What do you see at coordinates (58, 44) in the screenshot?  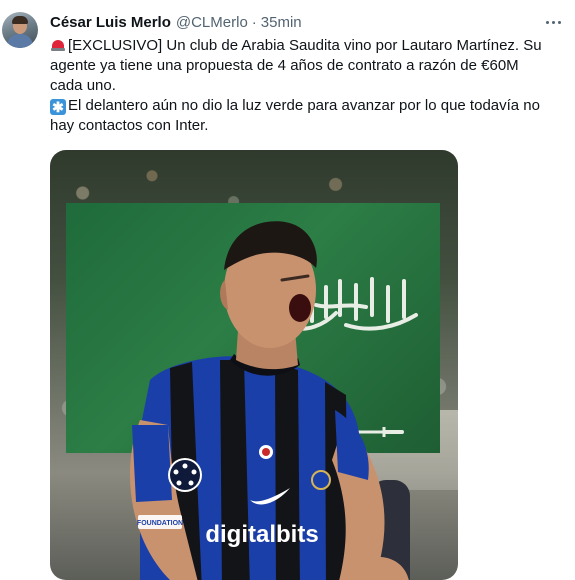 I see `police-light-siren-icon` at bounding box center [58, 44].